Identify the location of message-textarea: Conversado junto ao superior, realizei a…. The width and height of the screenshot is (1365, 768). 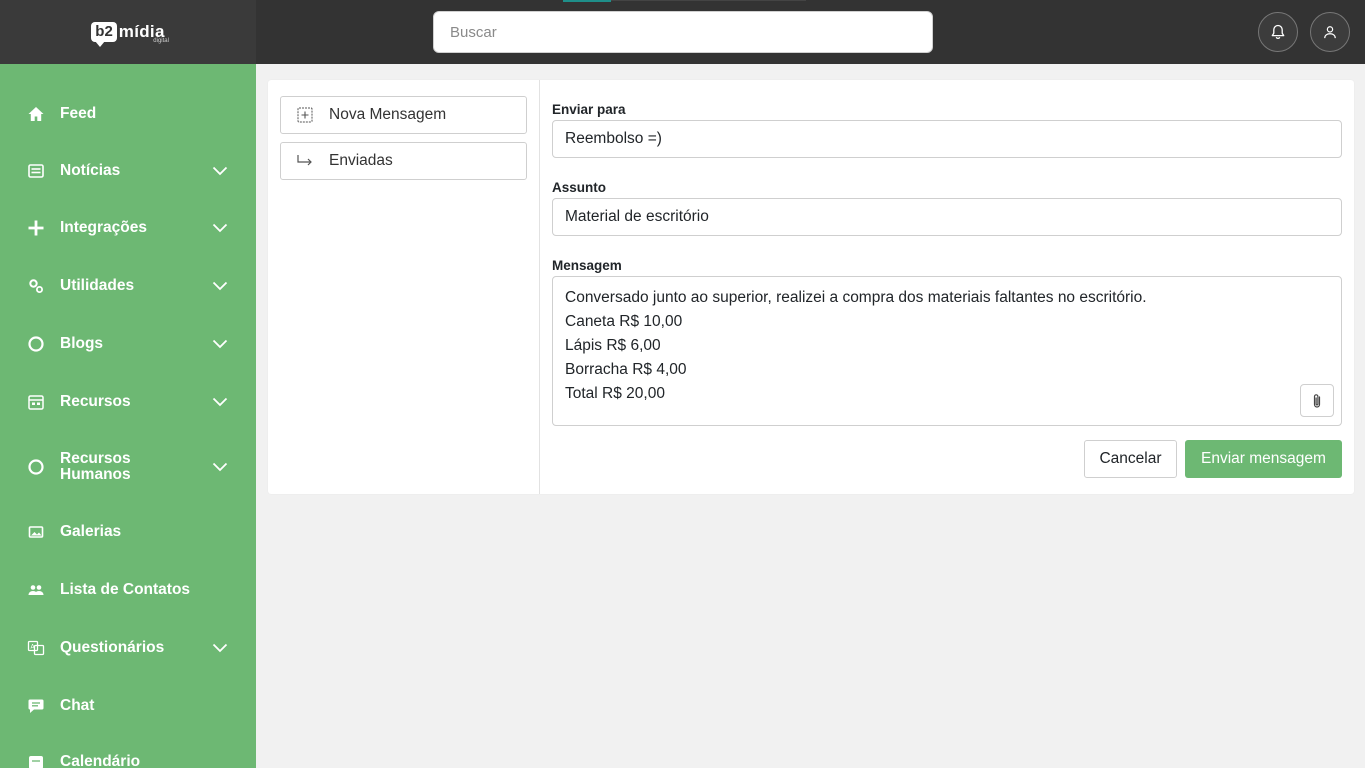
(947, 351).